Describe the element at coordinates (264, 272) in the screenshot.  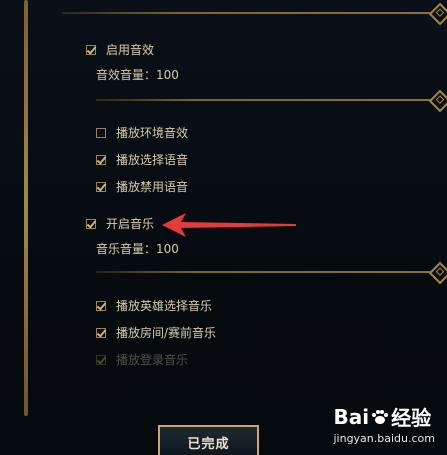
I see `music-divider` at that location.